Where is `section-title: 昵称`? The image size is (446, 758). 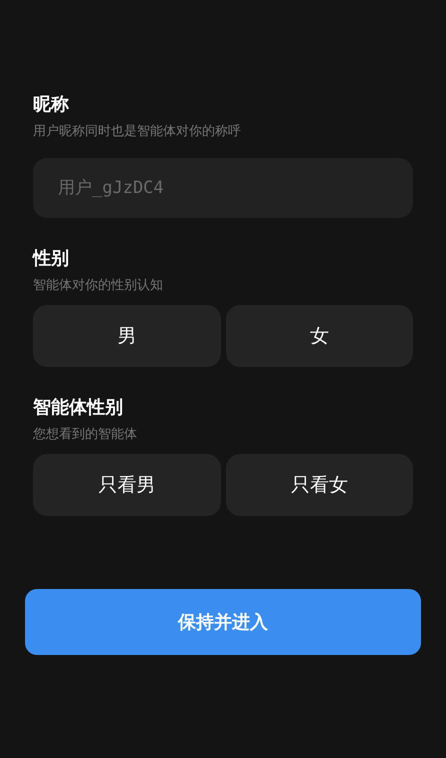
section-title: 昵称 is located at coordinates (51, 105).